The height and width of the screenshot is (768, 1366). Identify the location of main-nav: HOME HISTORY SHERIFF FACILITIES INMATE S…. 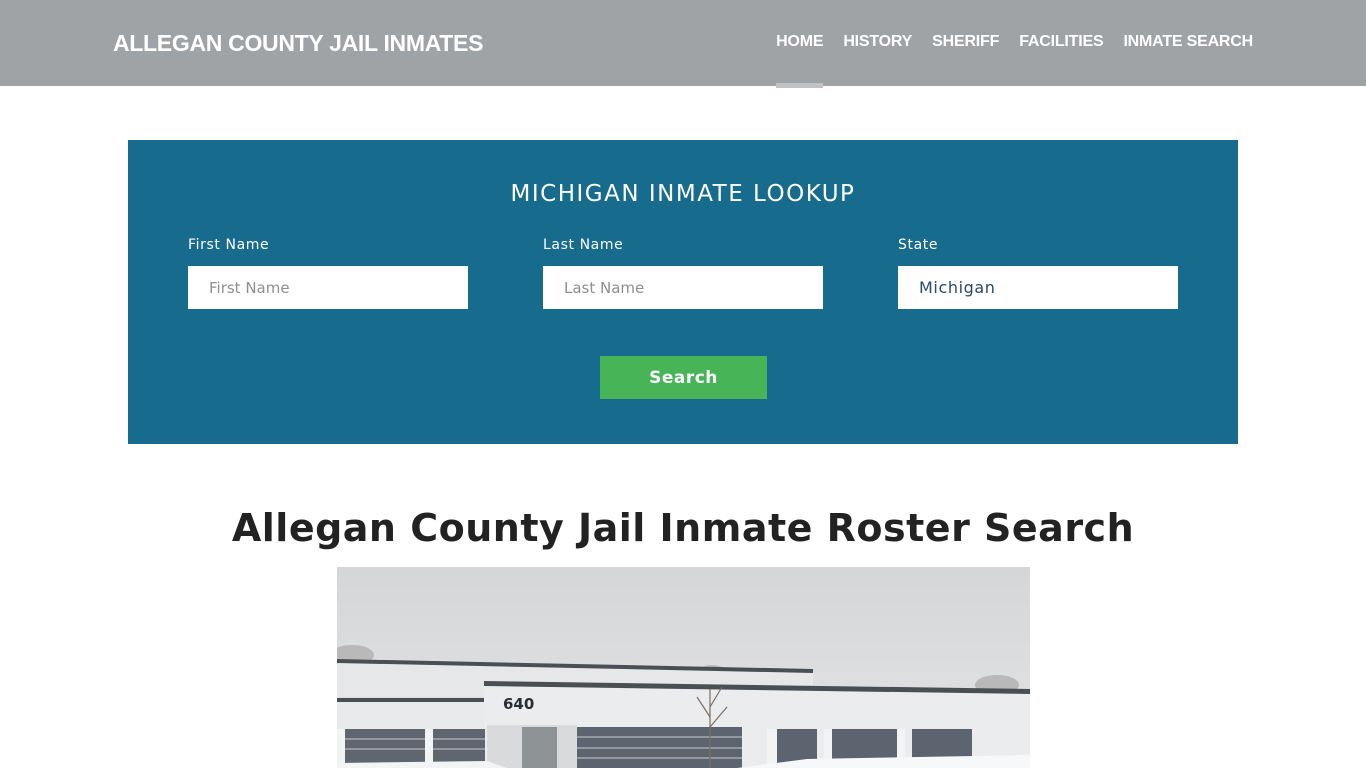
(1004, 60).